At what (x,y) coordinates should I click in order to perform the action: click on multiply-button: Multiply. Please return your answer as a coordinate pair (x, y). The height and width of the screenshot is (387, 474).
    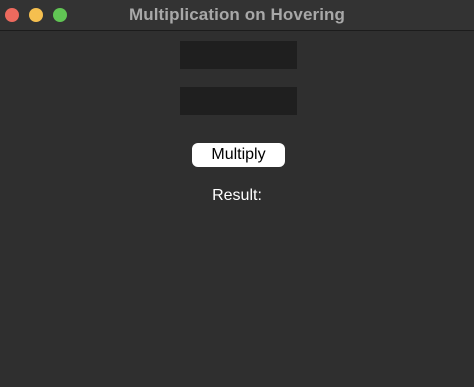
    Looking at the image, I should click on (238, 155).